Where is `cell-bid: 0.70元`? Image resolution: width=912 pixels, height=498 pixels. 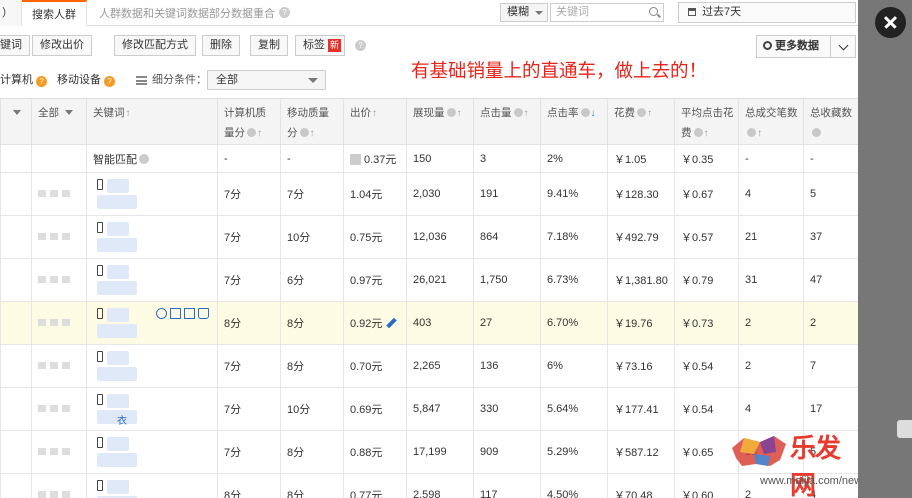 cell-bid: 0.70元 is located at coordinates (375, 366).